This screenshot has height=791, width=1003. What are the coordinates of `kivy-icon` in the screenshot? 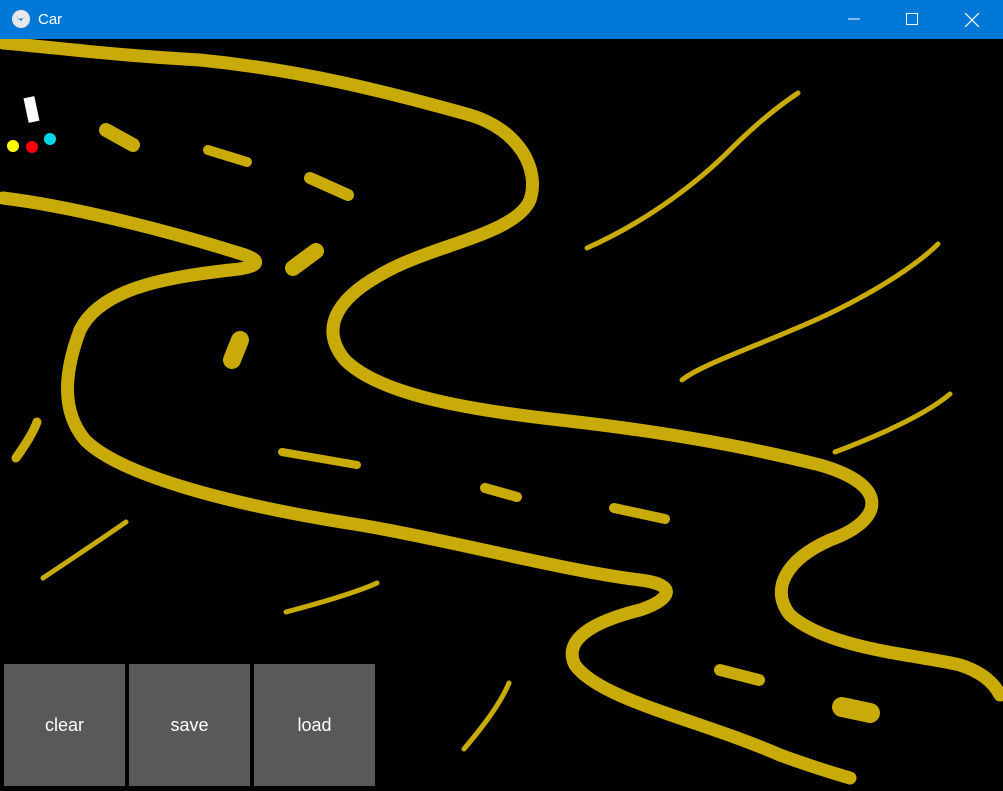 It's located at (21, 19).